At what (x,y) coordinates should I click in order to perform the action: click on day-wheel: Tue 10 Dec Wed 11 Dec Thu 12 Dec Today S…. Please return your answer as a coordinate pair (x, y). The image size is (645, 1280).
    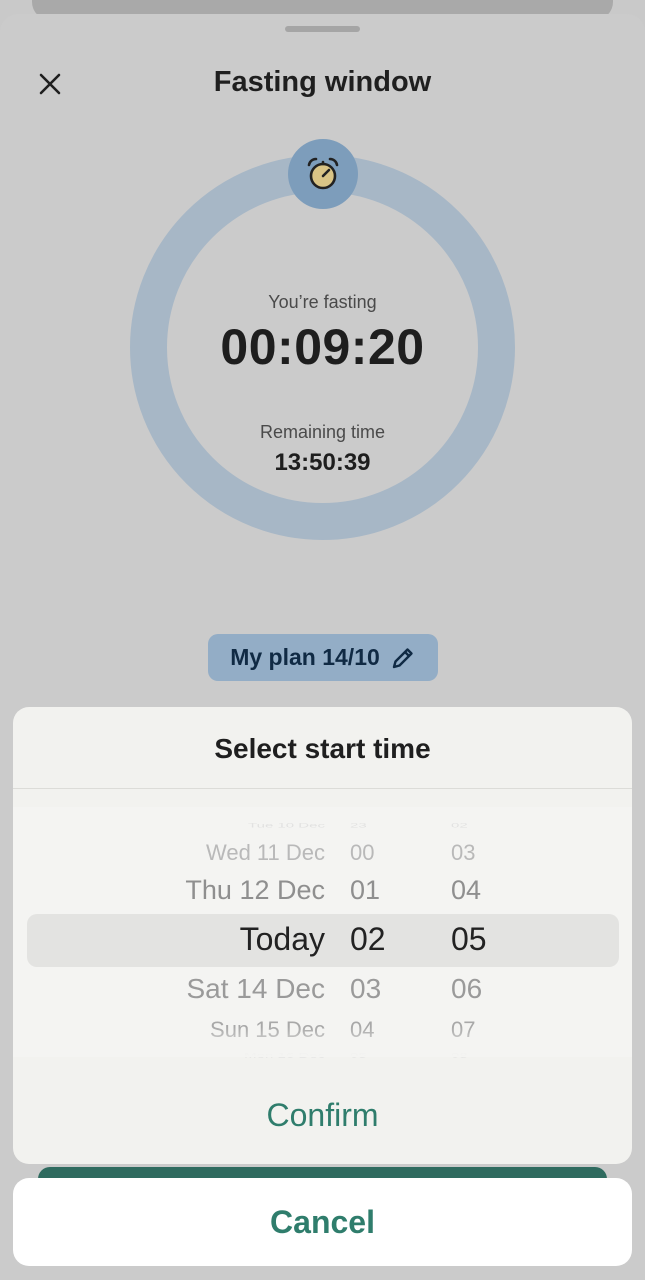
    Looking at the image, I should click on (169, 933).